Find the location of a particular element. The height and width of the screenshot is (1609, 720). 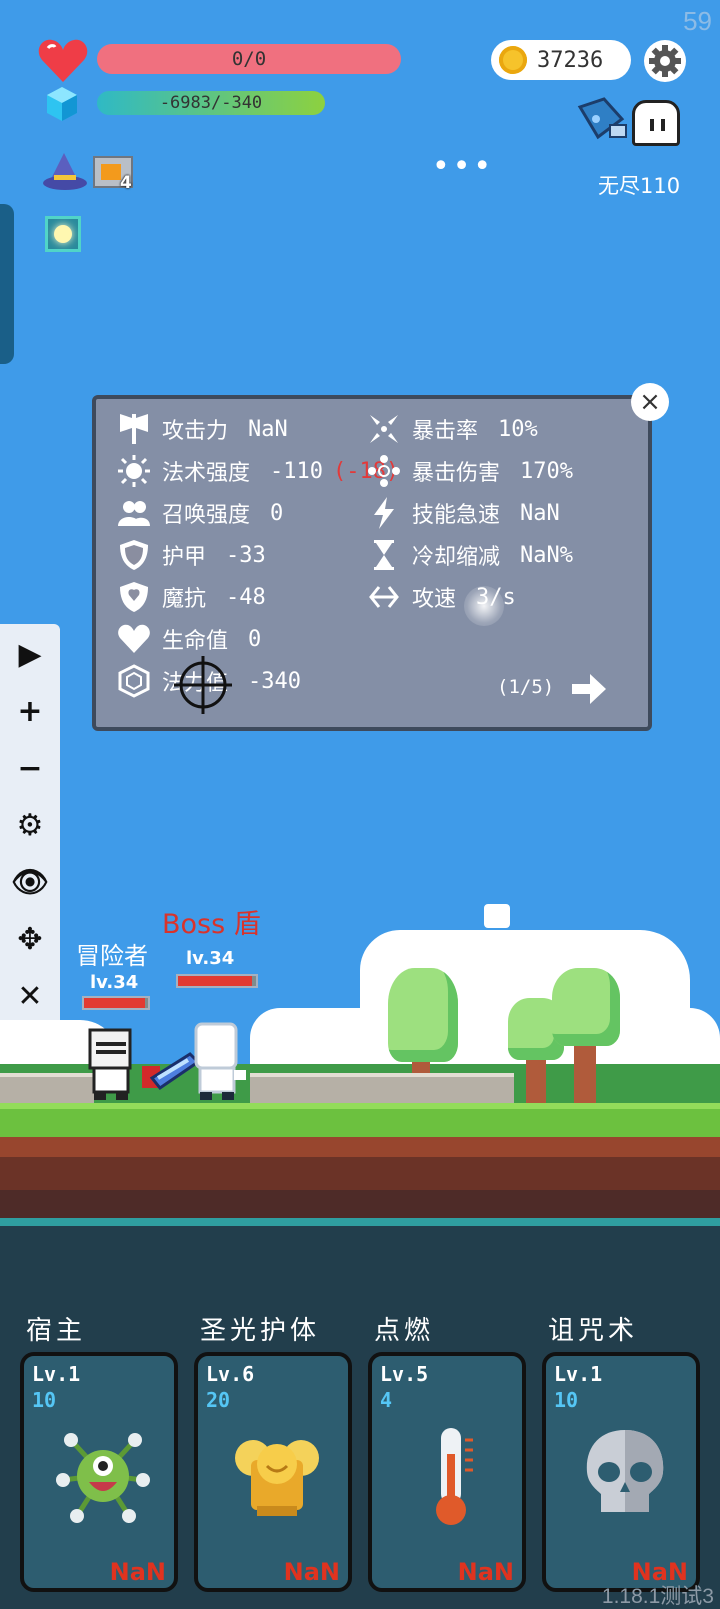

boss-hp-fill is located at coordinates (215, 981).